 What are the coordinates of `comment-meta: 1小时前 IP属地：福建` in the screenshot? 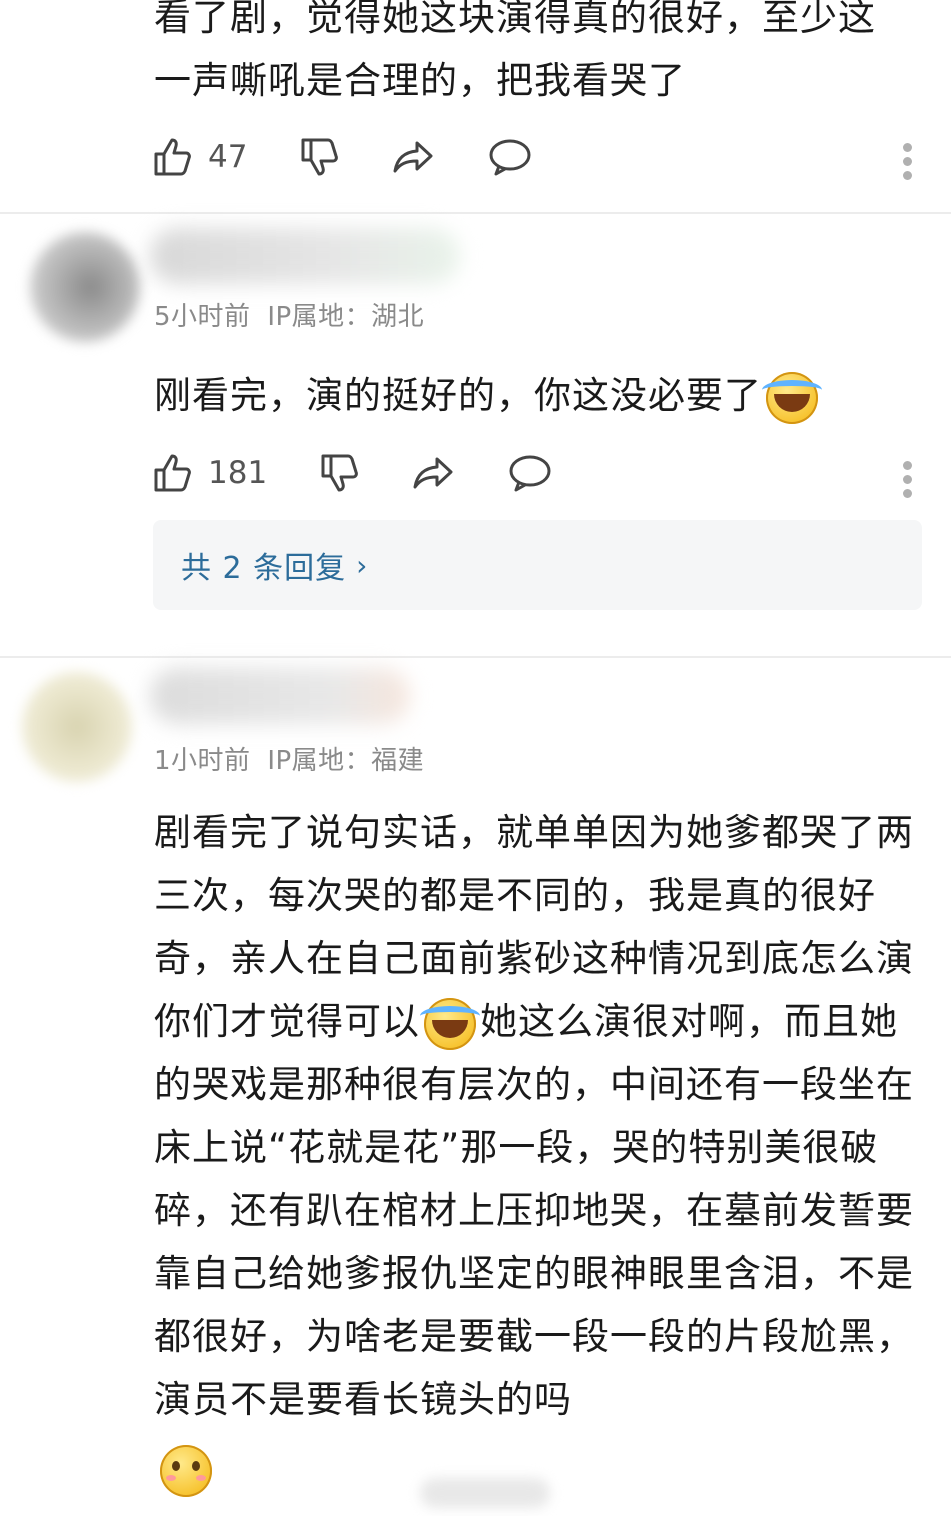 It's located at (289, 758).